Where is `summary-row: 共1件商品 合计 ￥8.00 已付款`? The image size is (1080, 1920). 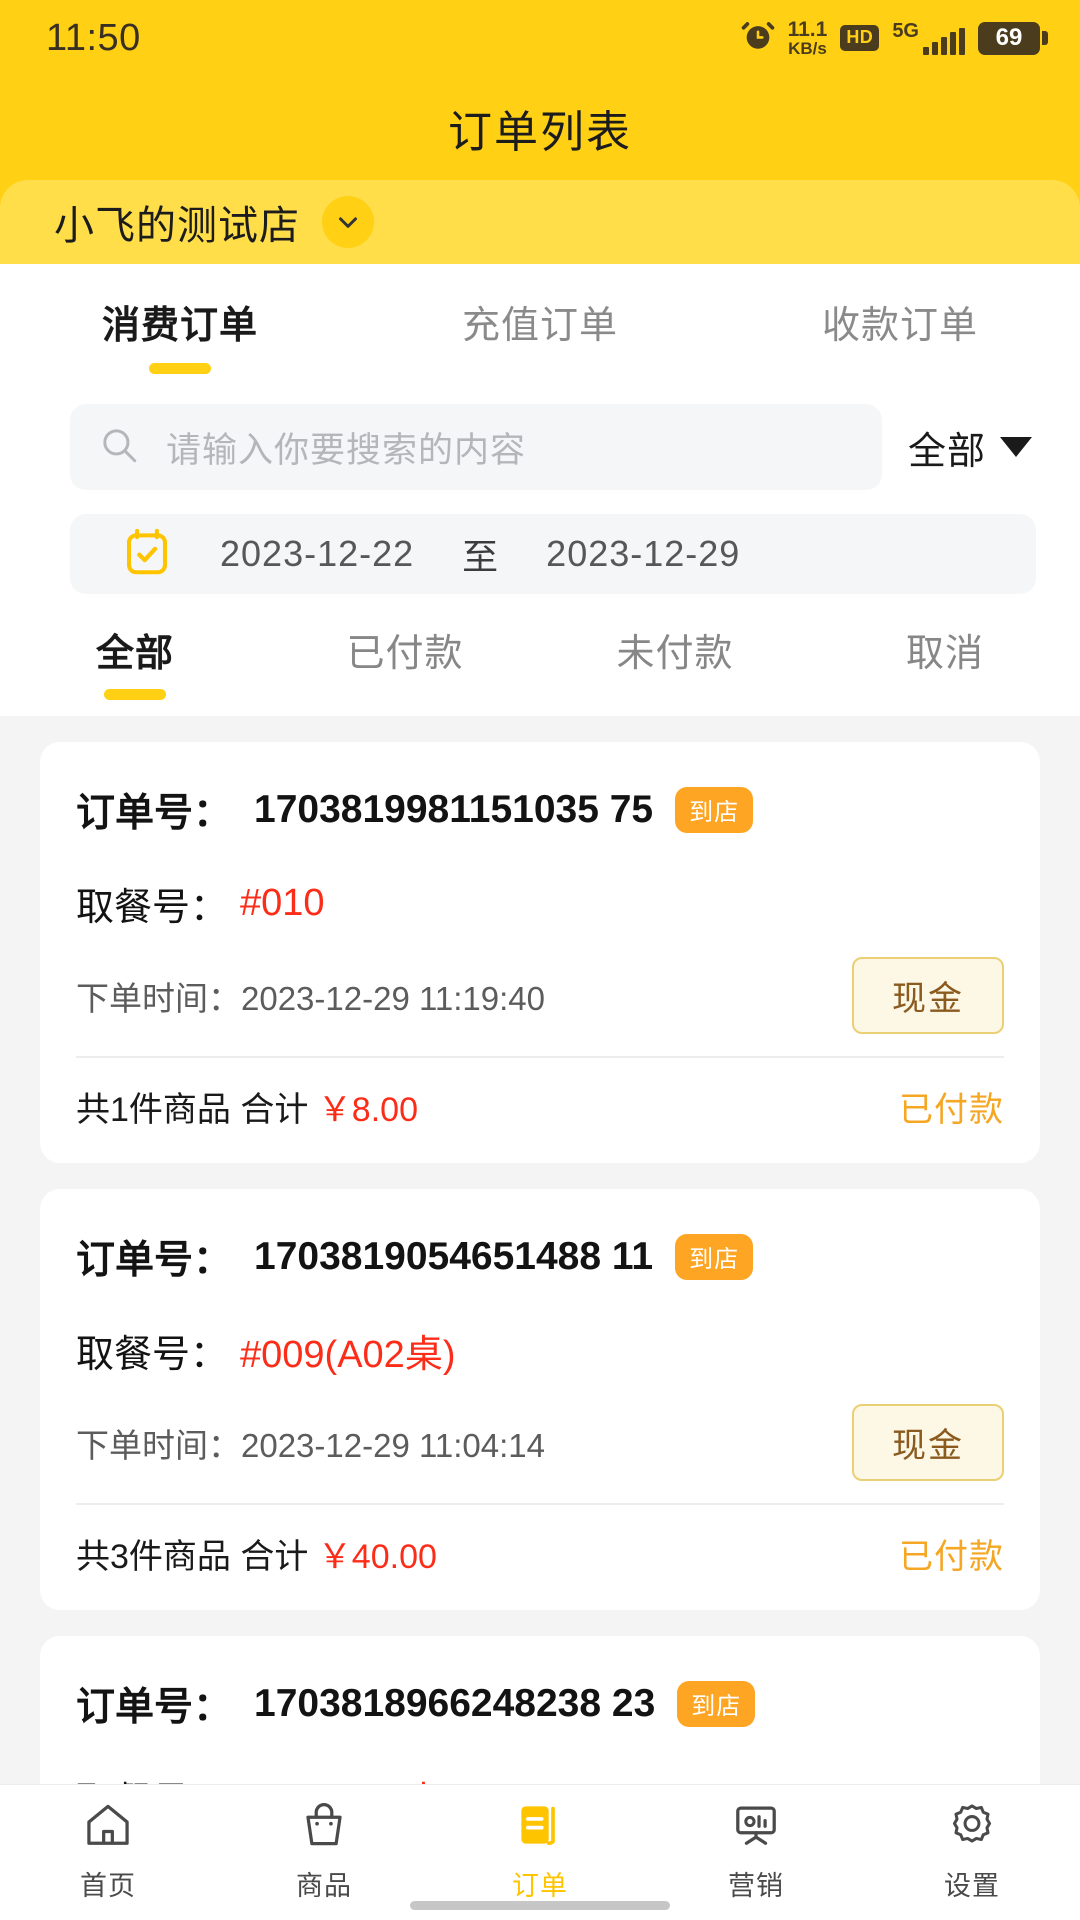
summary-row: 共1件商品 合计 ￥8.00 已付款 is located at coordinates (540, 1106).